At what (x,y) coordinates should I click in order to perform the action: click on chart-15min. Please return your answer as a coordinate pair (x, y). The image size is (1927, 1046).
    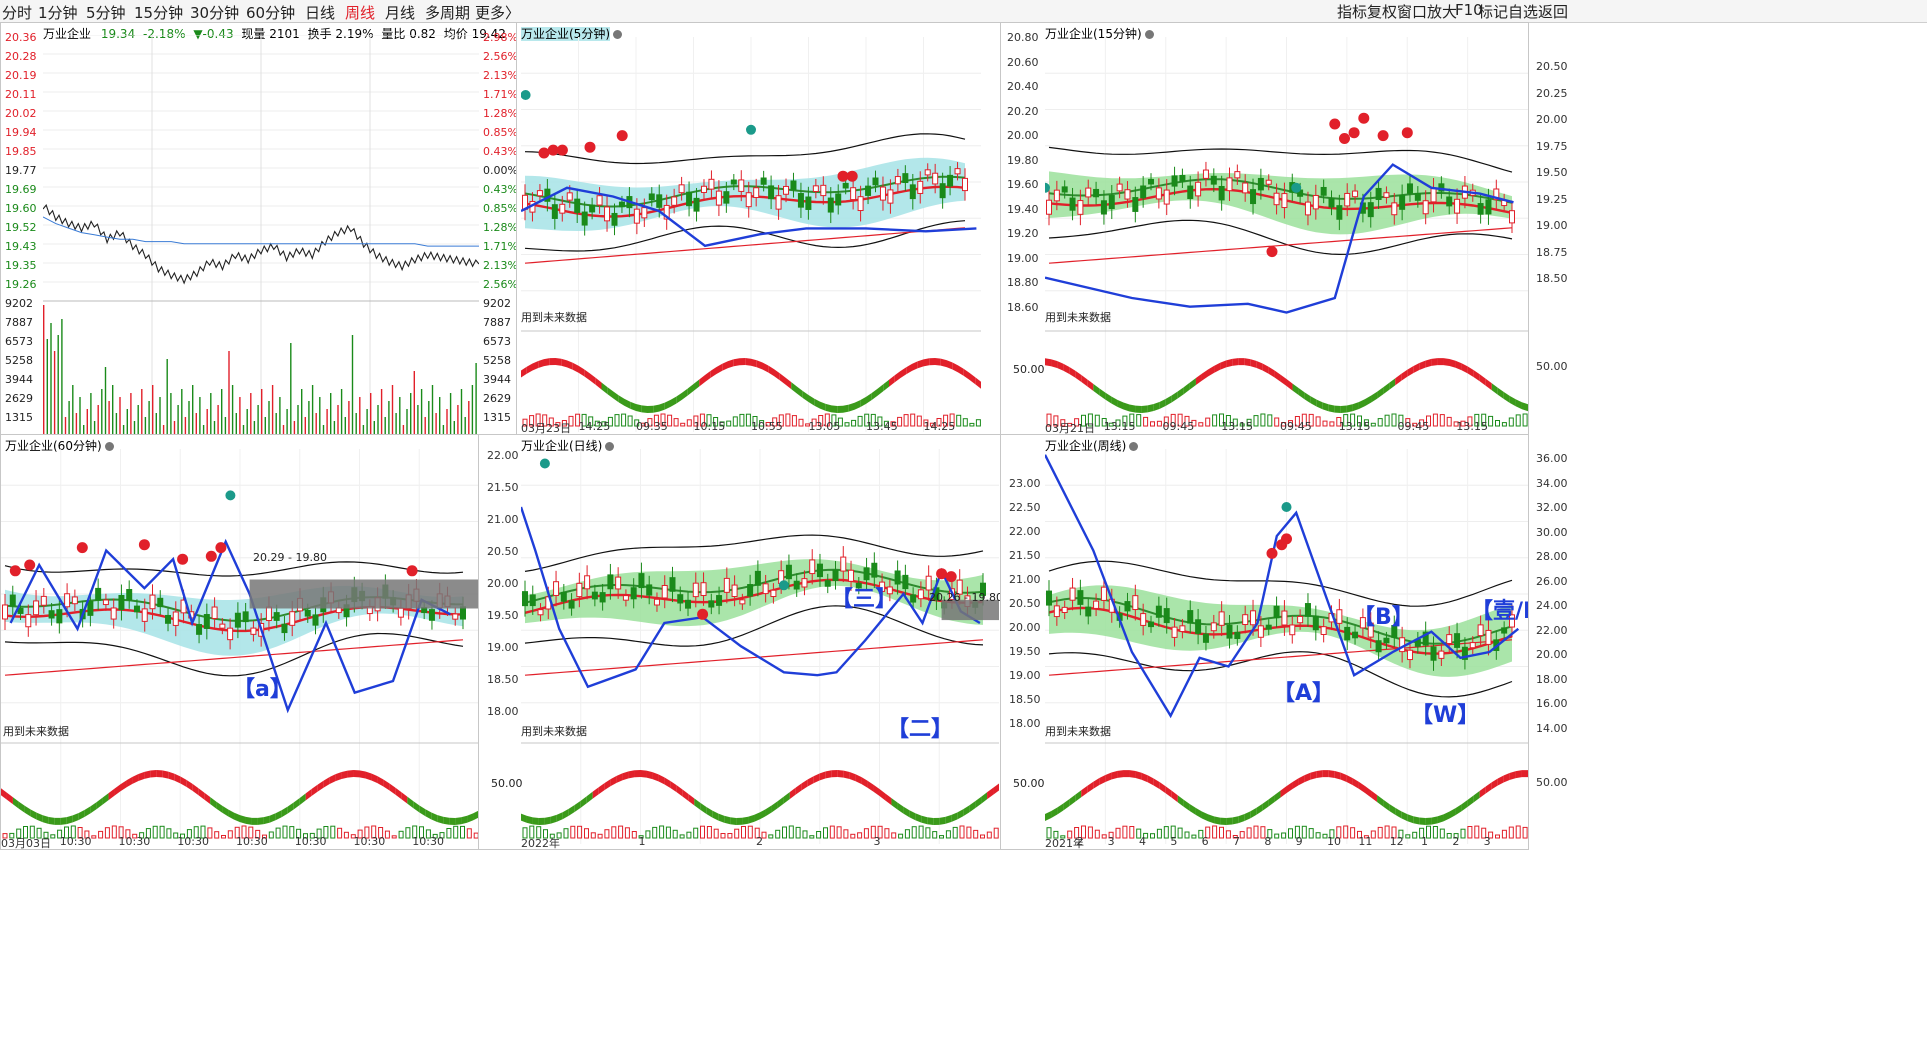
    Looking at the image, I should click on (1286, 234).